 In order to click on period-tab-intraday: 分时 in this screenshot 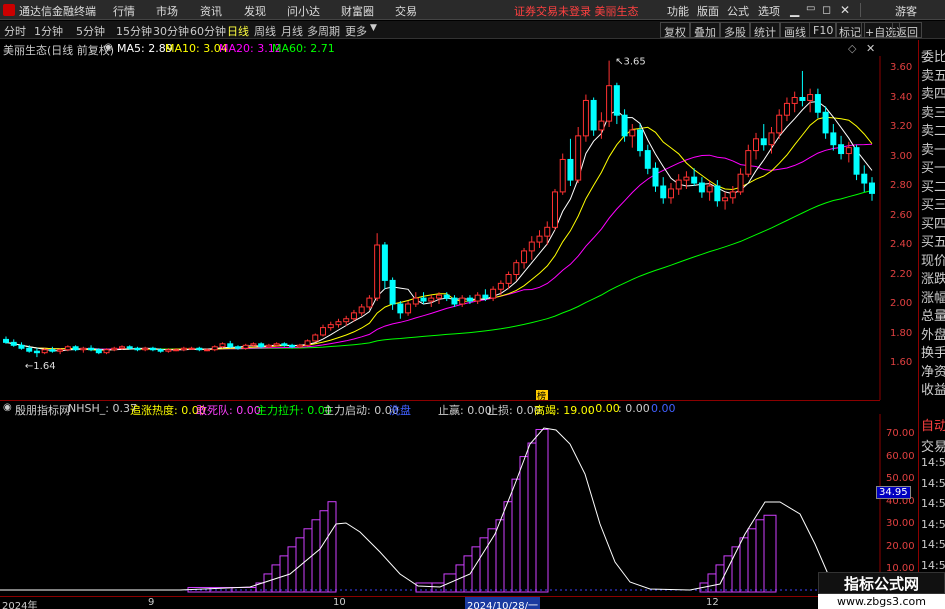, I will do `click(15, 31)`.